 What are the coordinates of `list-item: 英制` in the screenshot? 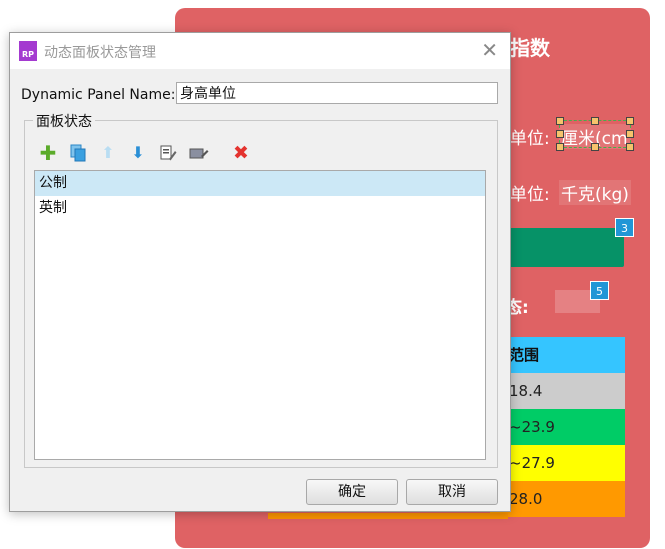 It's located at (260, 208).